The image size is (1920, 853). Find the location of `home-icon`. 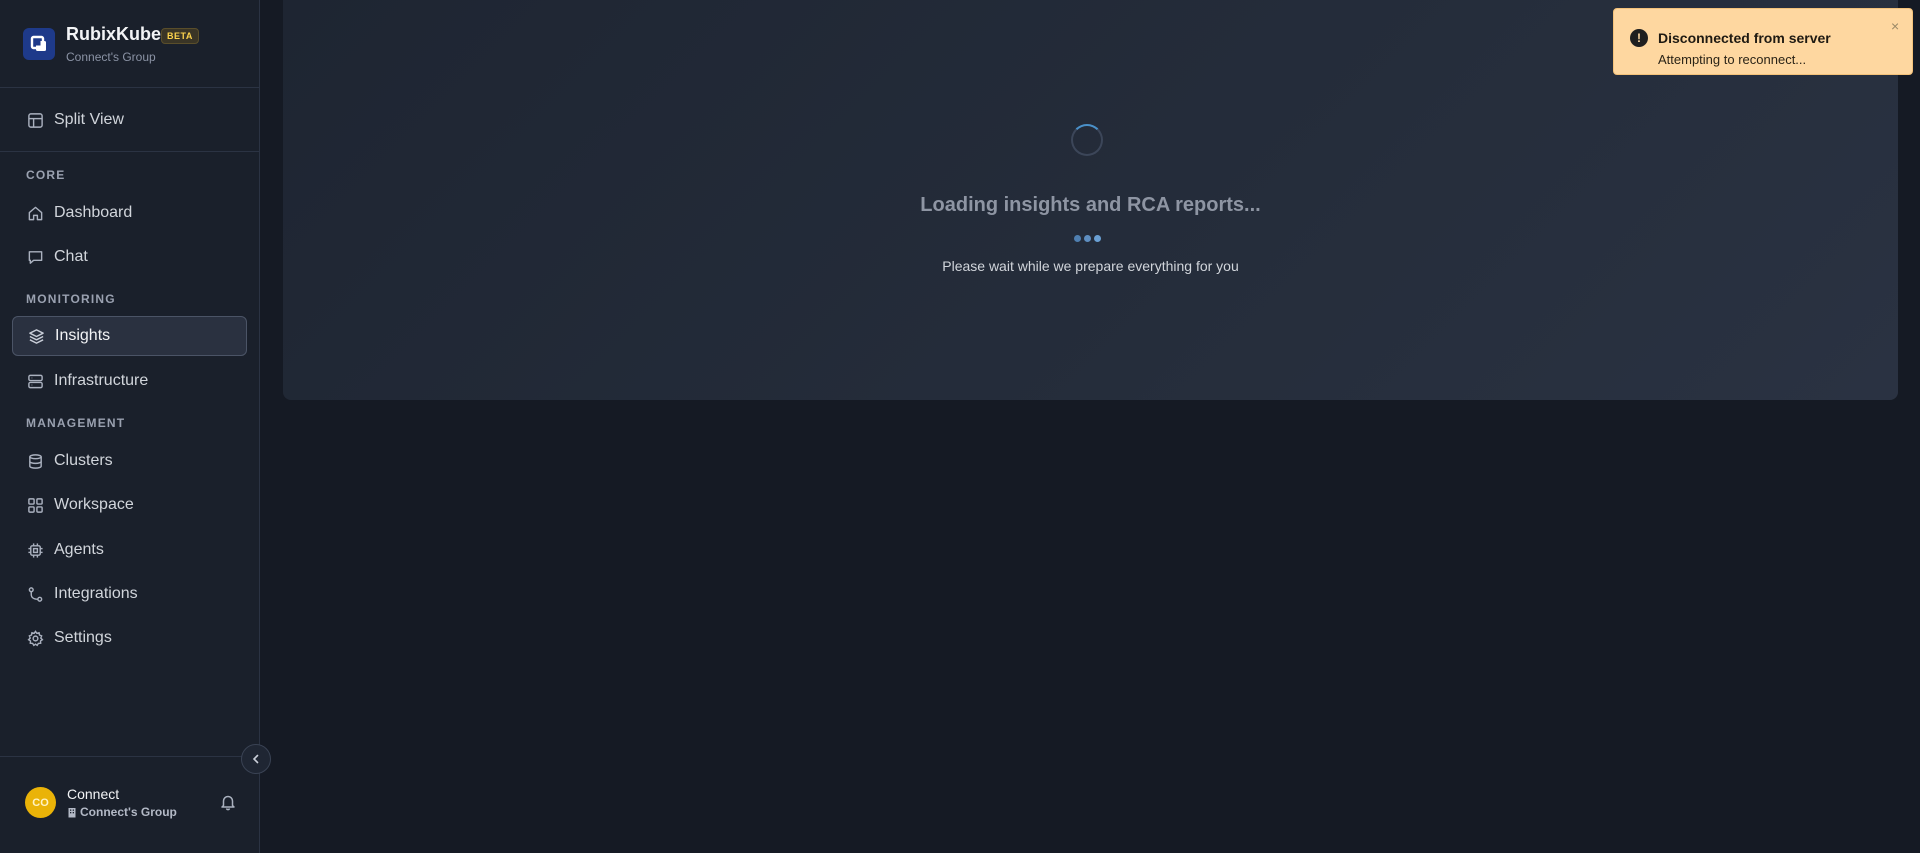

home-icon is located at coordinates (35, 213).